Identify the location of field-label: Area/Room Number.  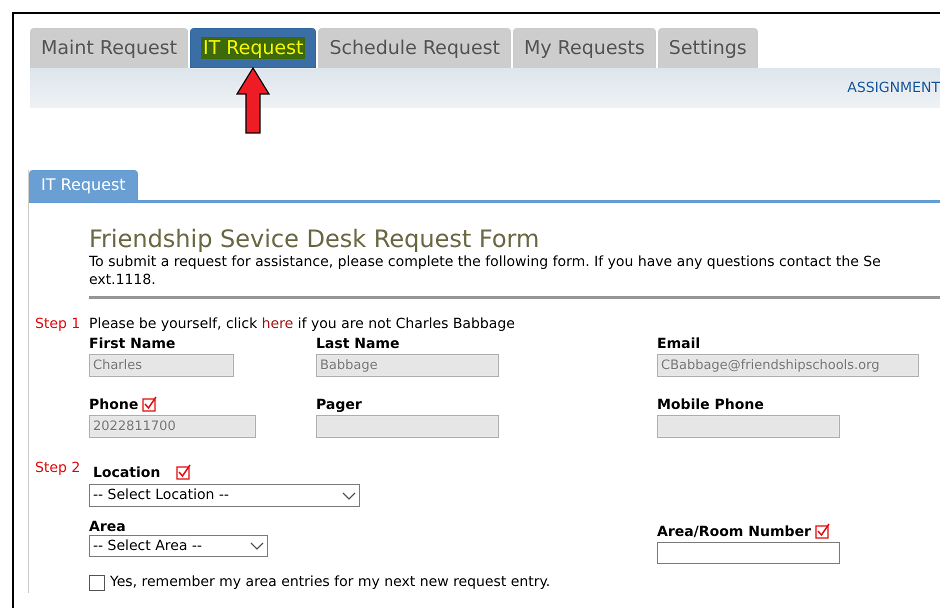
(734, 532).